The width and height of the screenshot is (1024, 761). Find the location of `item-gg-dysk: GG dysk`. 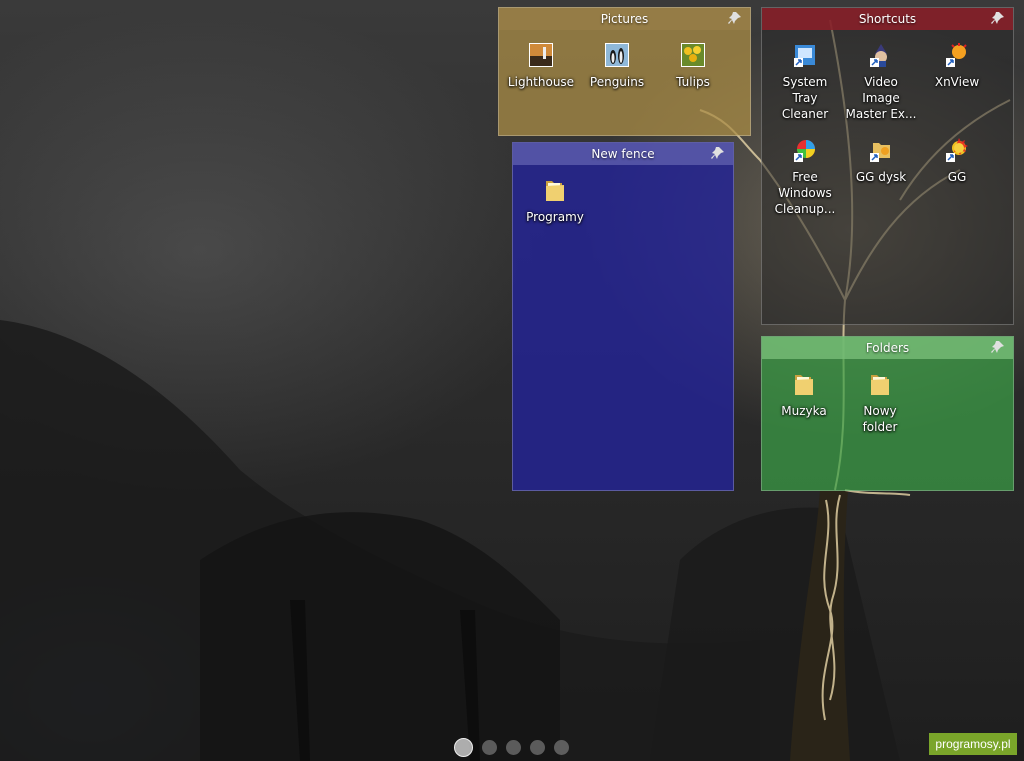

item-gg-dysk: GG dysk is located at coordinates (881, 161).